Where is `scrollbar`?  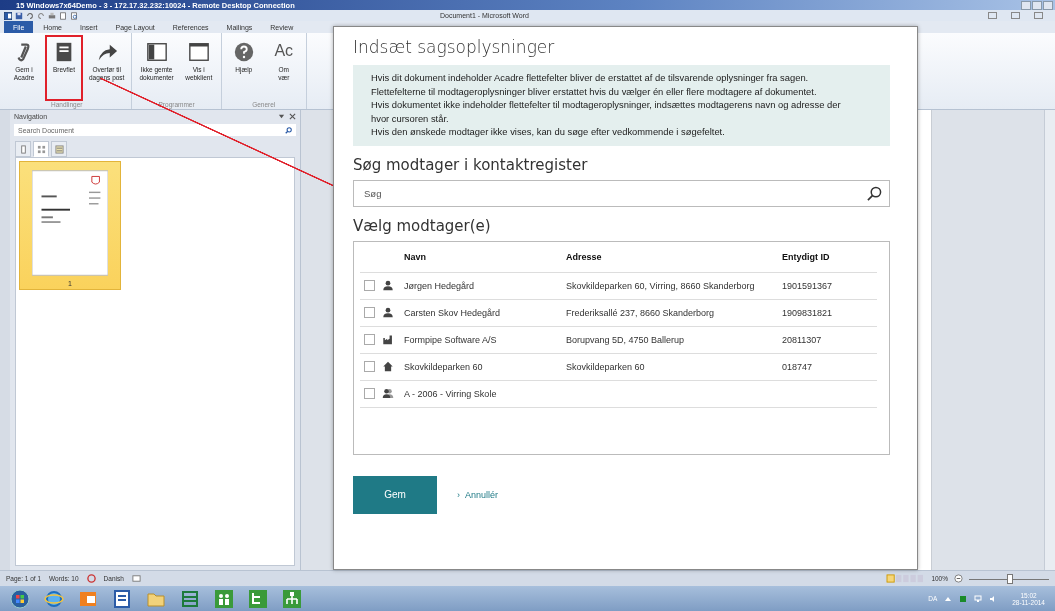
scrollbar is located at coordinates (1049, 340).